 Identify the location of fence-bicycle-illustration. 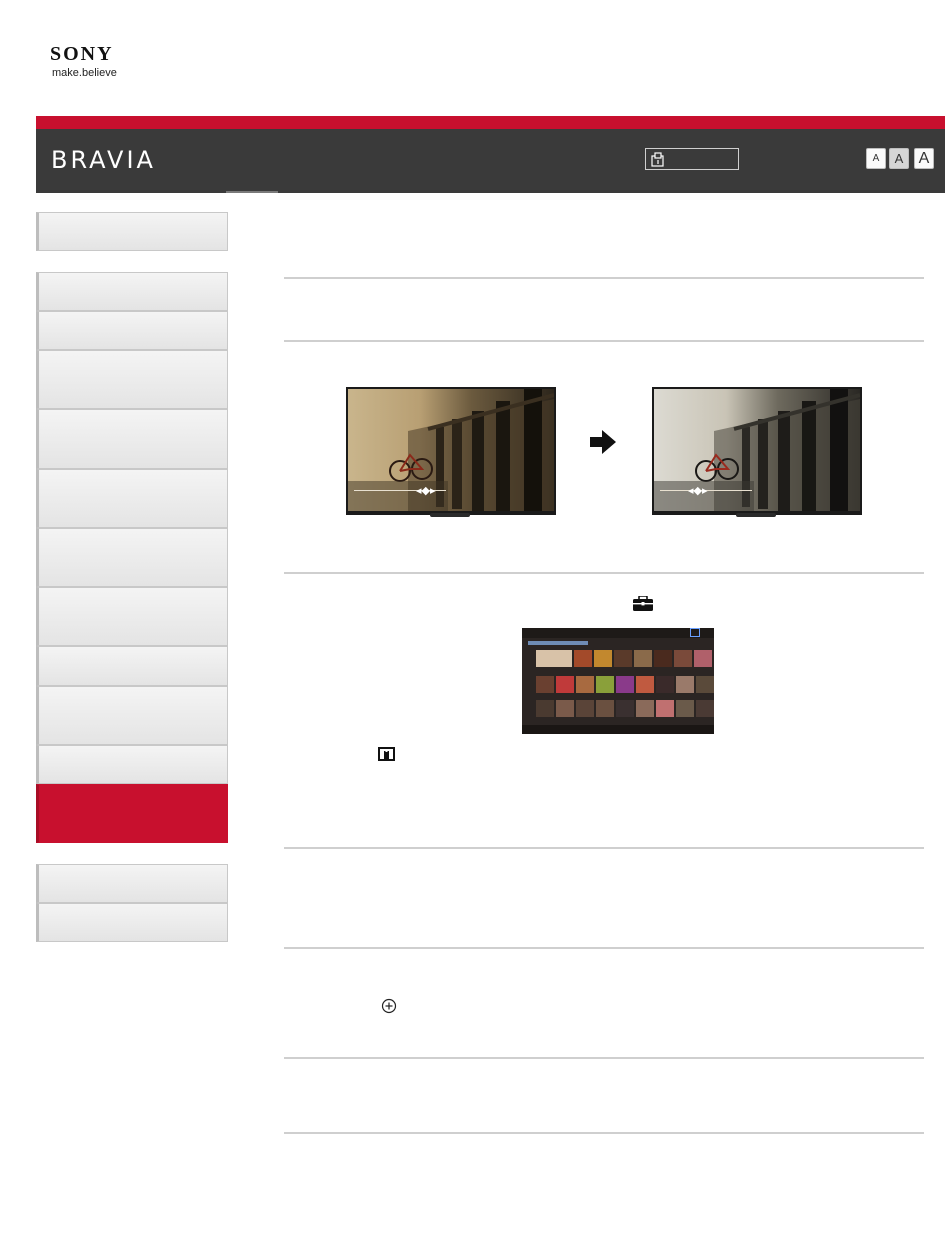
(451, 450).